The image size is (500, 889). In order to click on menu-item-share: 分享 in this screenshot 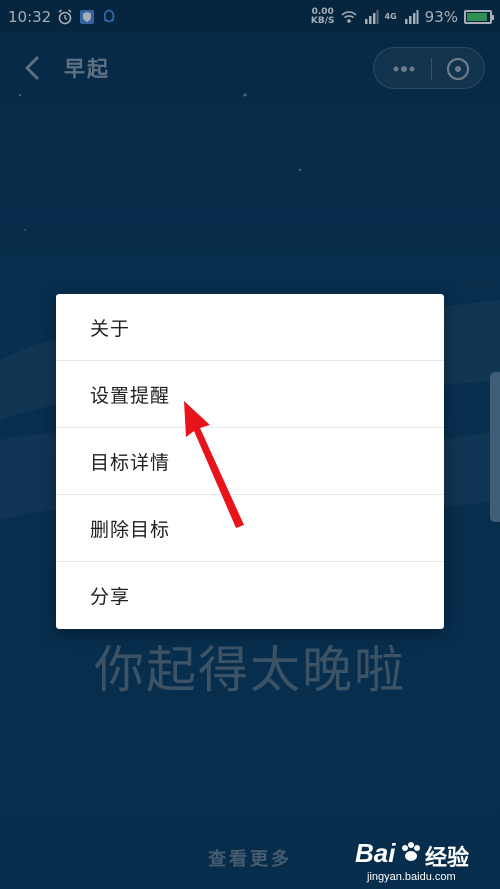, I will do `click(250, 595)`.